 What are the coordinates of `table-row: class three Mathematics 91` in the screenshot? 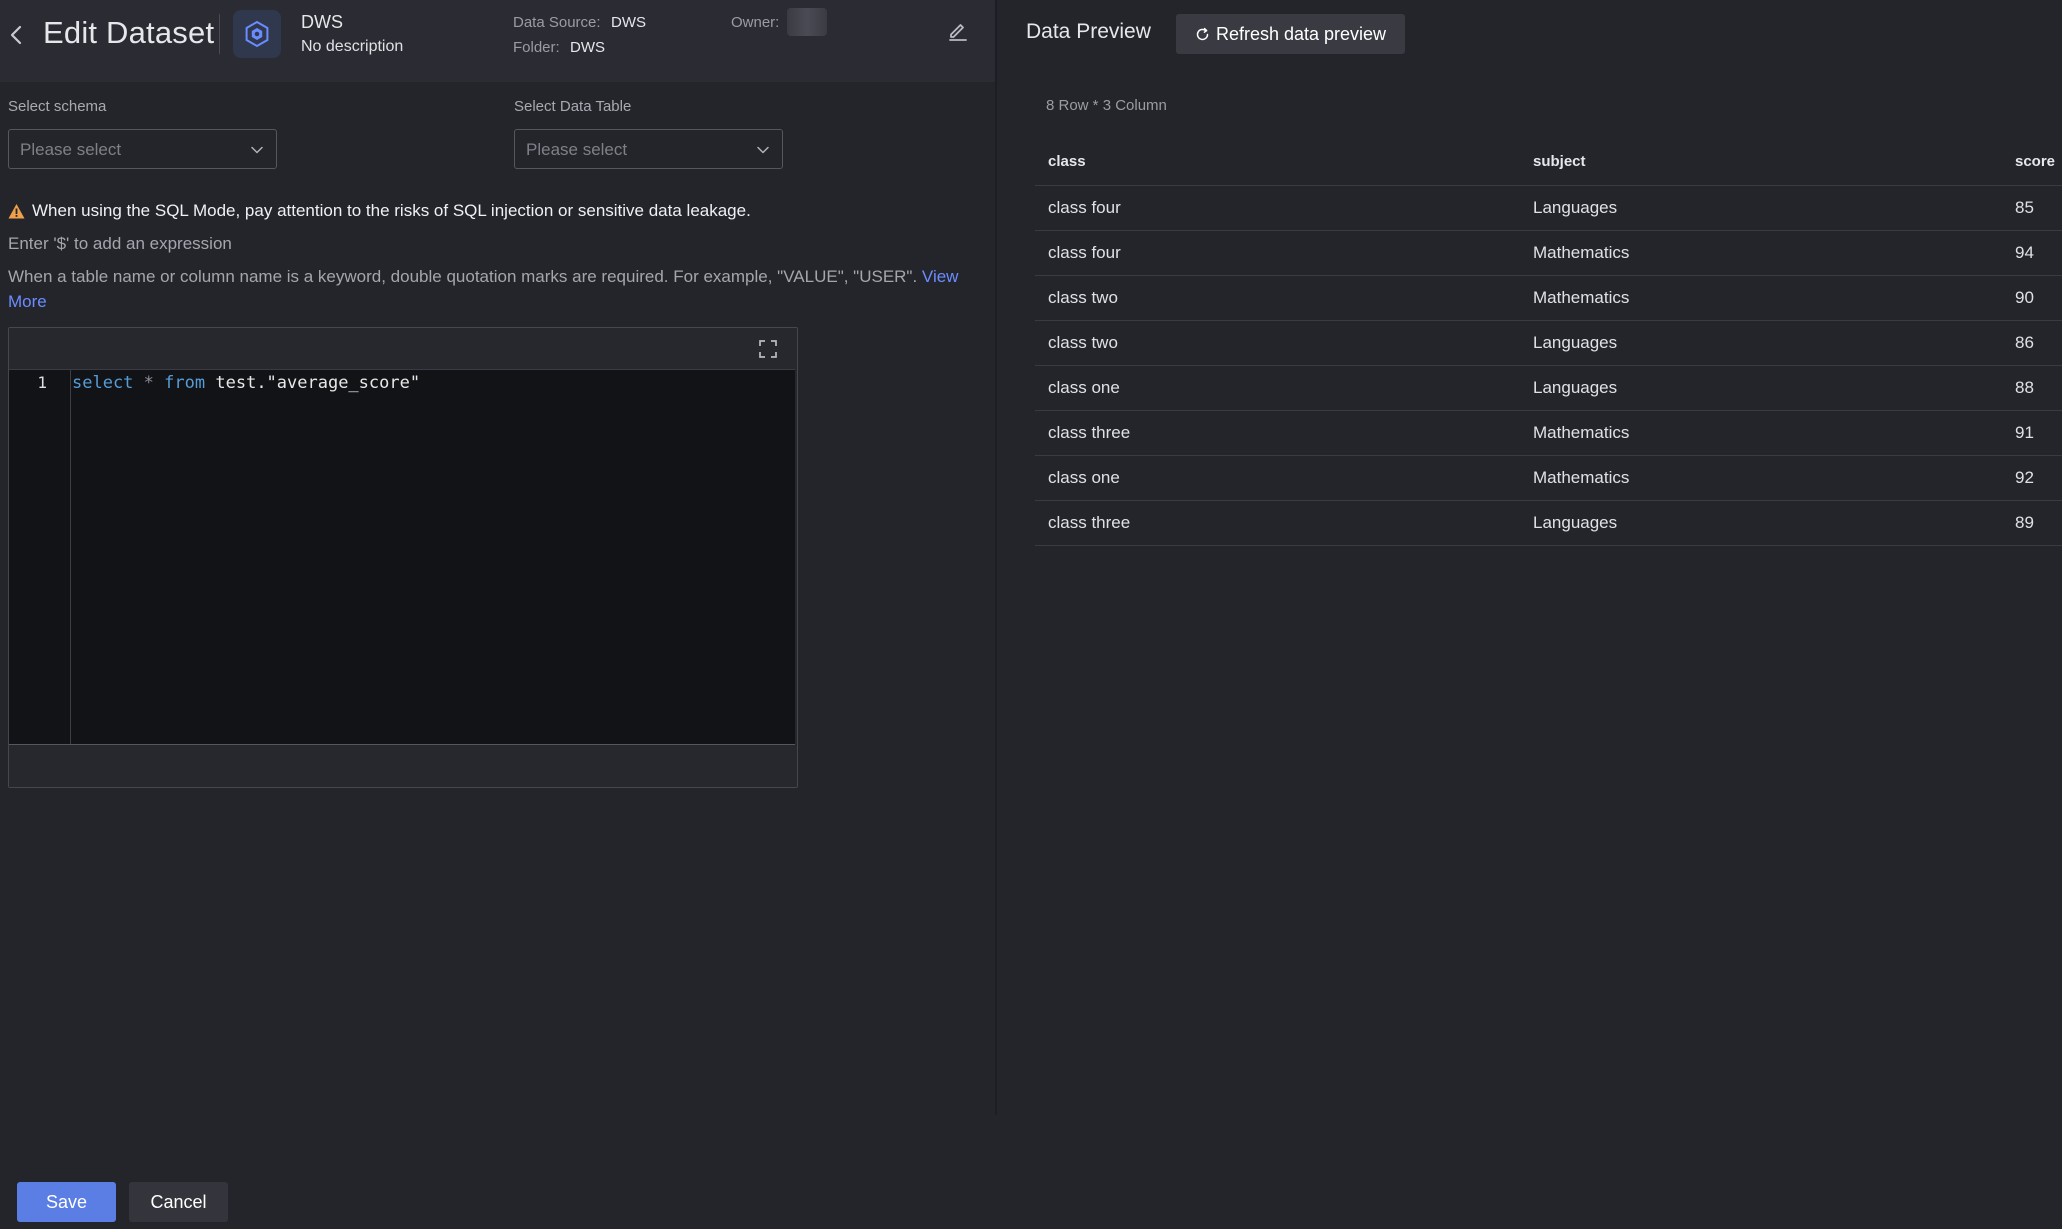 It's located at (1548, 433).